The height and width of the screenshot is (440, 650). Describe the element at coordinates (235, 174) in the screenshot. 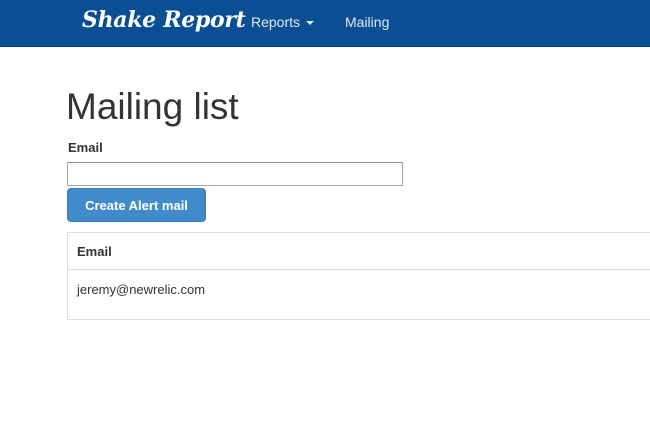

I see `email-field` at that location.